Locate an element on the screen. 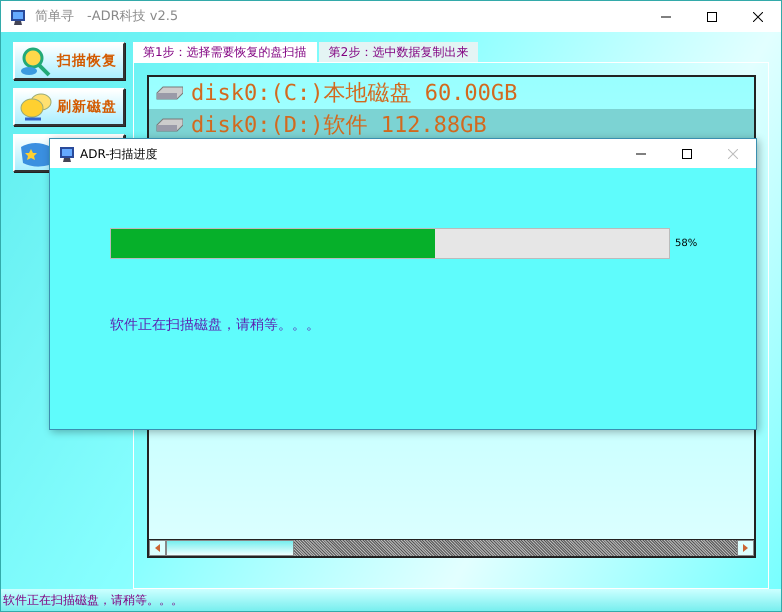 The width and height of the screenshot is (782, 612). disk-row: disk0:(D:)软件 112.88GB is located at coordinates (451, 125).